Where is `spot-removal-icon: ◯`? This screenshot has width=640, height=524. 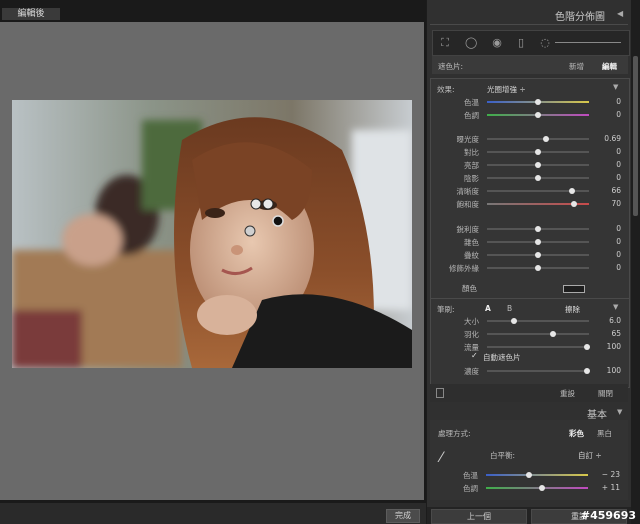
spot-removal-icon: ◯ is located at coordinates (471, 43).